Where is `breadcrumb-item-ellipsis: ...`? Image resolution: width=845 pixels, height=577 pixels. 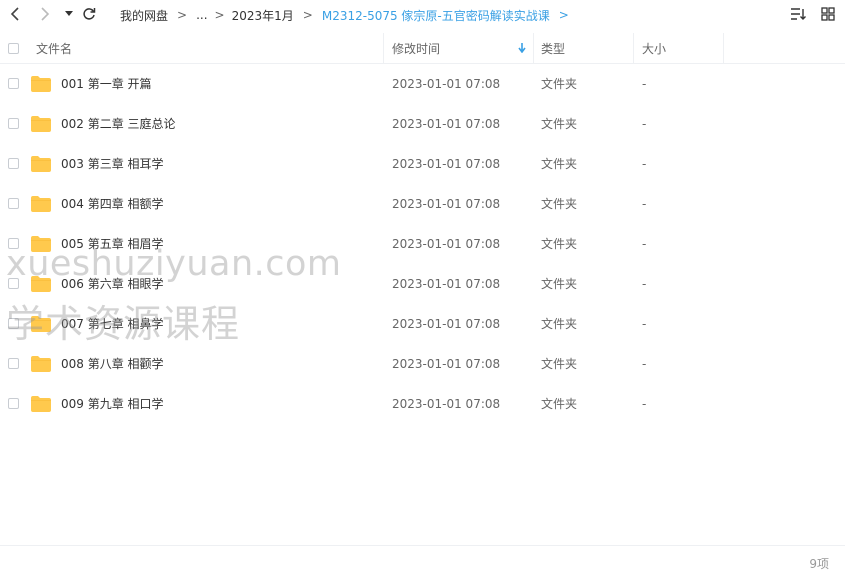 breadcrumb-item-ellipsis: ... is located at coordinates (201, 15).